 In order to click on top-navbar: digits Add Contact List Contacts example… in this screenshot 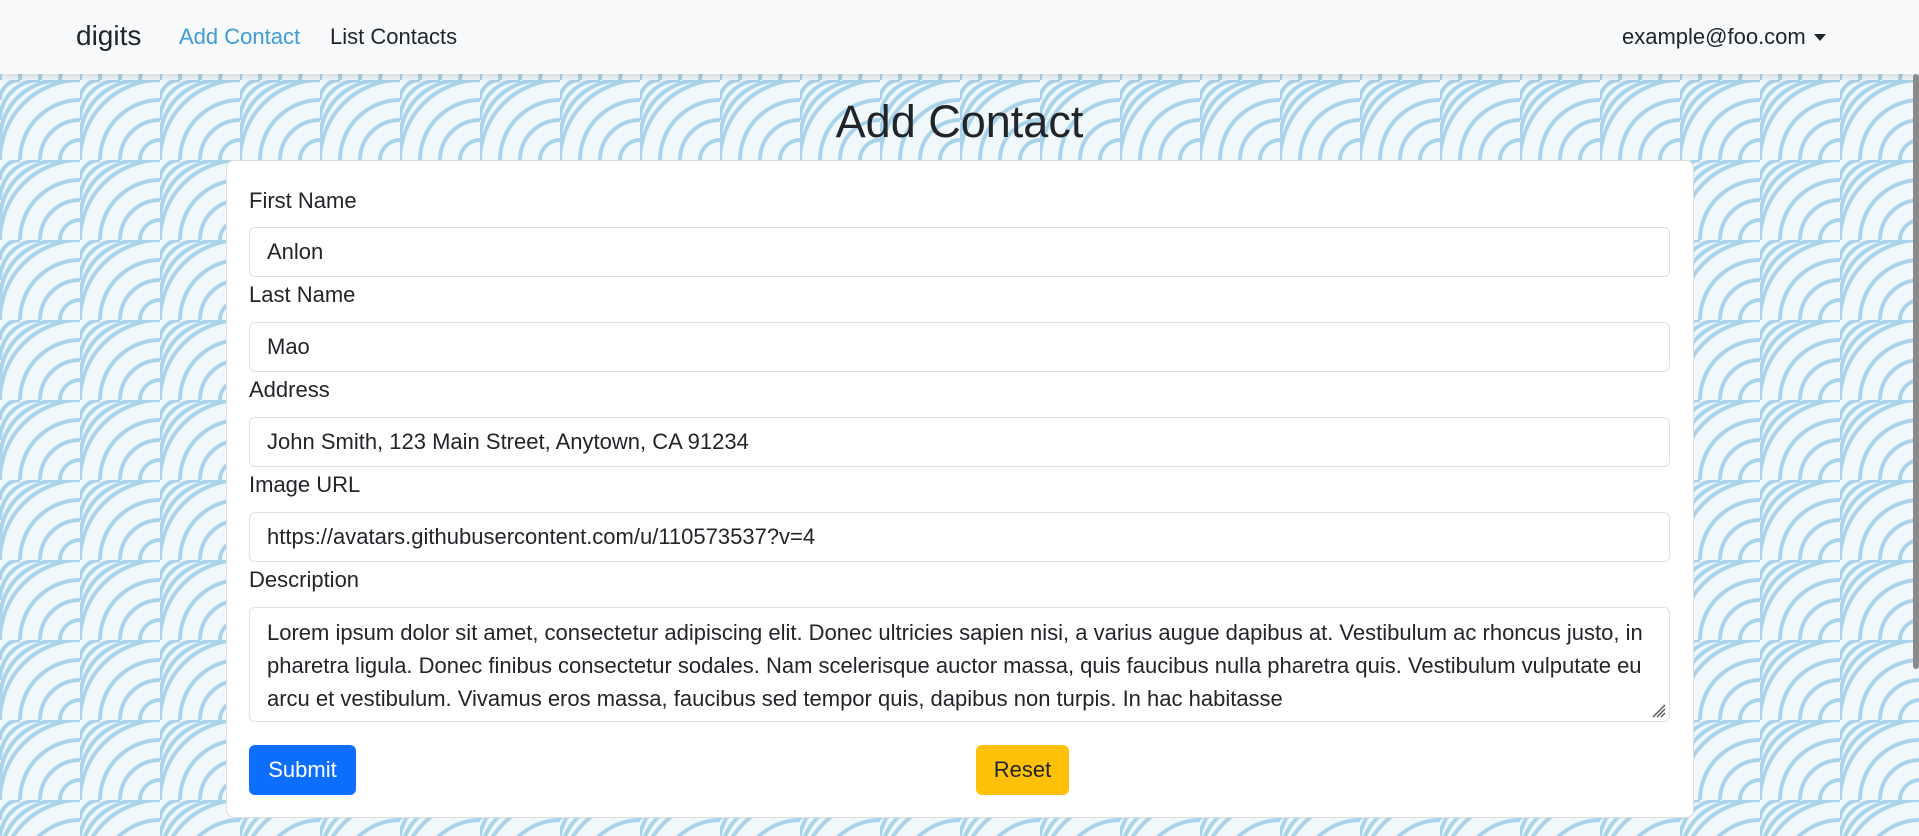, I will do `click(959, 37)`.